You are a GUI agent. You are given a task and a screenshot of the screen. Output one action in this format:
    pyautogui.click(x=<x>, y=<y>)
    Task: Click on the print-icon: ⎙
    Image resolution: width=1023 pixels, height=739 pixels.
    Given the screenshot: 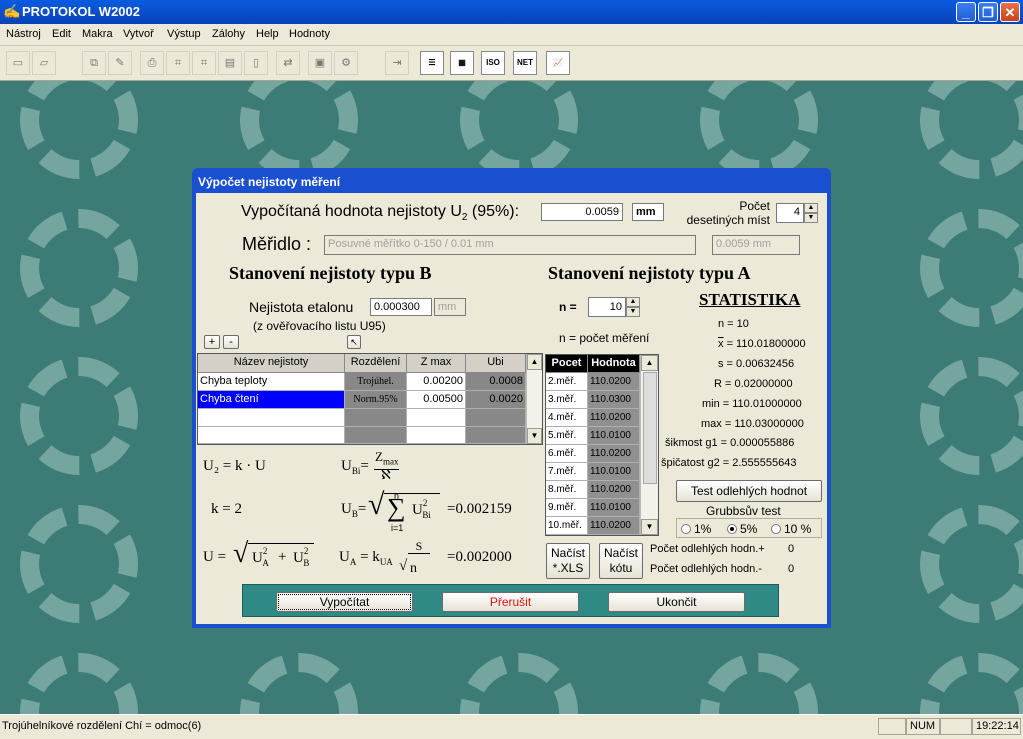 What is the action you would take?
    pyautogui.click(x=152, y=63)
    